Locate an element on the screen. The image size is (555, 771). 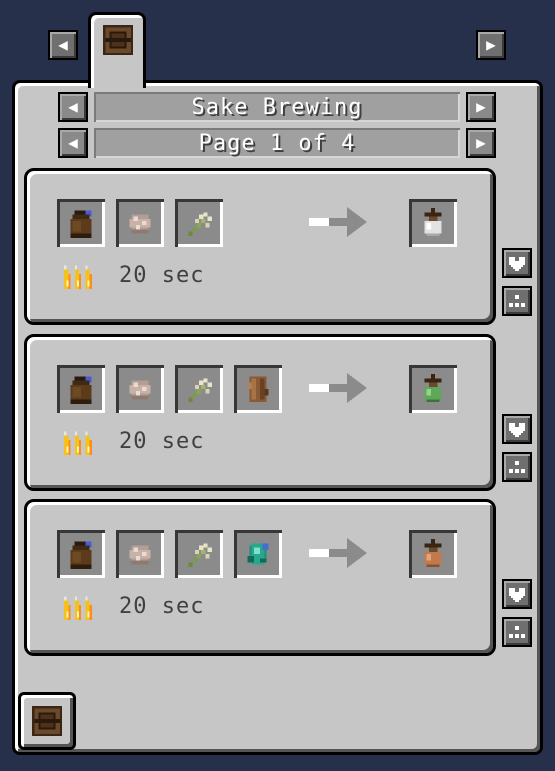
wood-log-icon is located at coordinates (258, 389).